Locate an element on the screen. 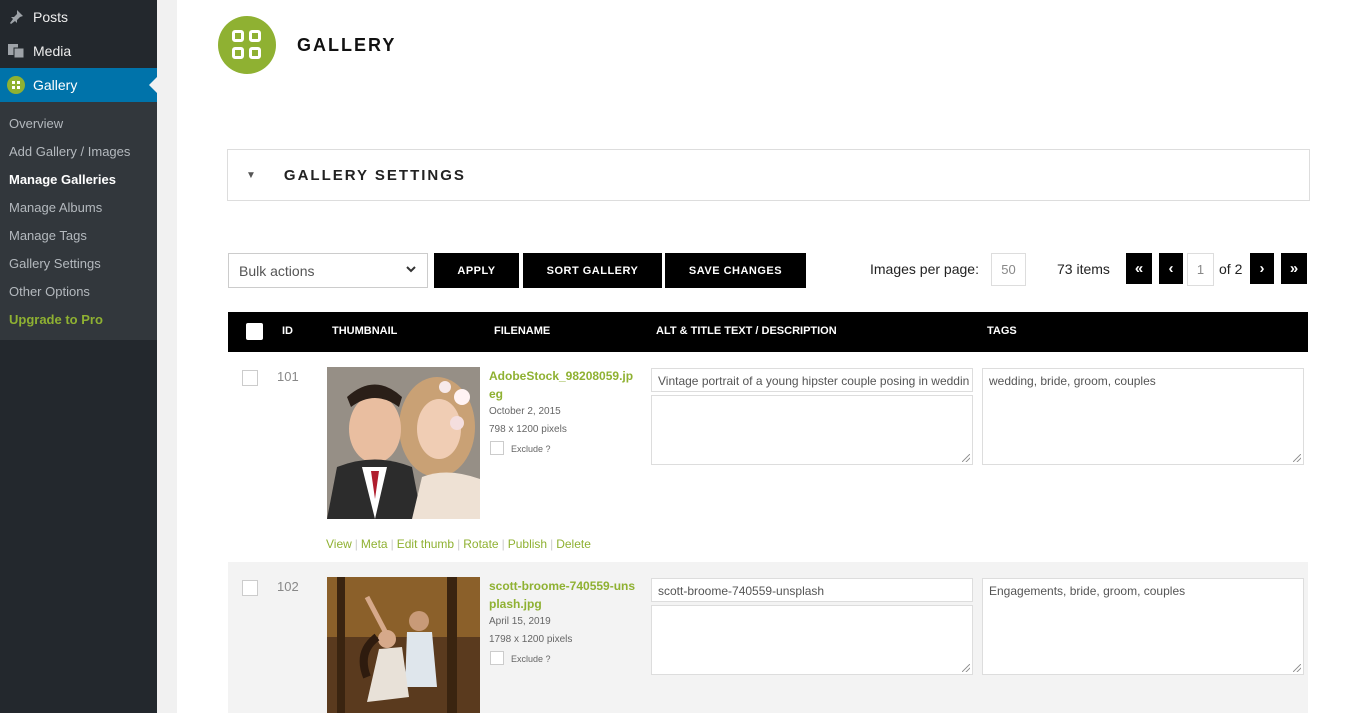 The image size is (1361, 713). items-count: 73 items is located at coordinates (1083, 269).